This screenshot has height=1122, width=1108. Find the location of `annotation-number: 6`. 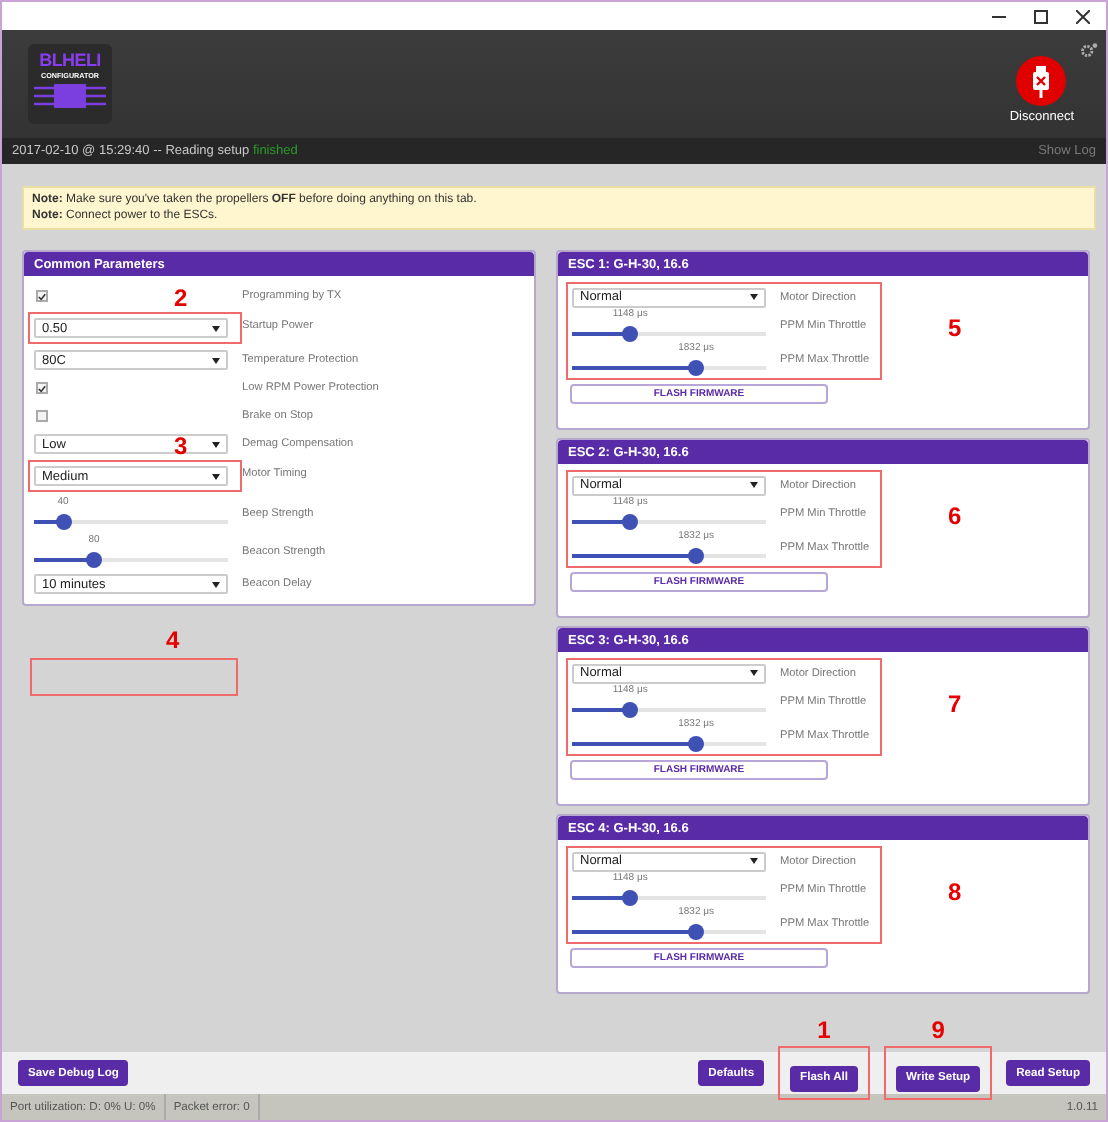

annotation-number: 6 is located at coordinates (955, 516).